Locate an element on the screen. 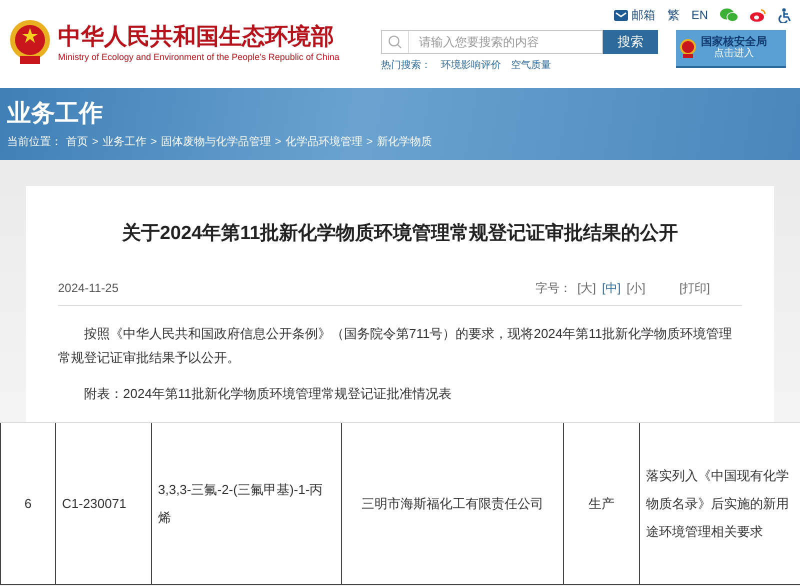  nnsa-link: 点击进入 is located at coordinates (734, 54).